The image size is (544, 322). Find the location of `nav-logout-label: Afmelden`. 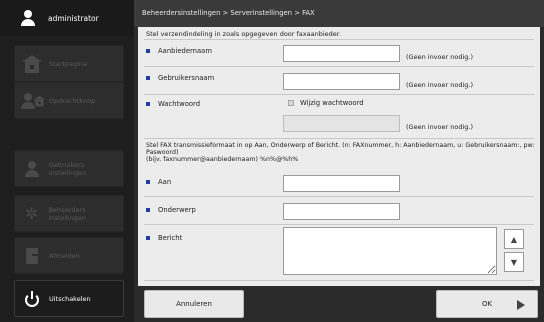

nav-logout-label: Afmelden is located at coordinates (64, 255).